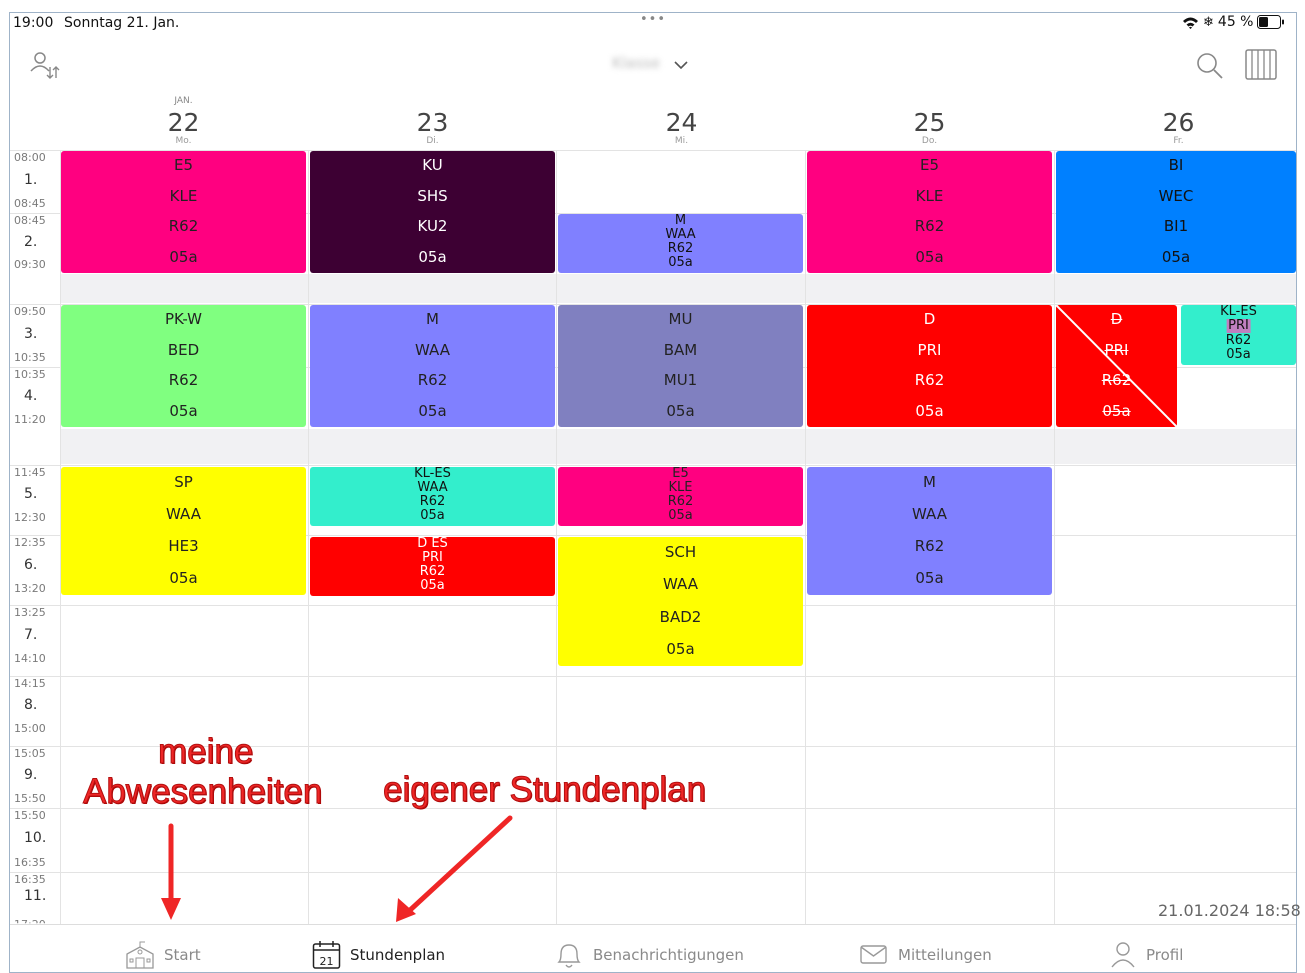 The width and height of the screenshot is (1305, 973). Describe the element at coordinates (1123, 955) in the screenshot. I see `profile-icon` at that location.